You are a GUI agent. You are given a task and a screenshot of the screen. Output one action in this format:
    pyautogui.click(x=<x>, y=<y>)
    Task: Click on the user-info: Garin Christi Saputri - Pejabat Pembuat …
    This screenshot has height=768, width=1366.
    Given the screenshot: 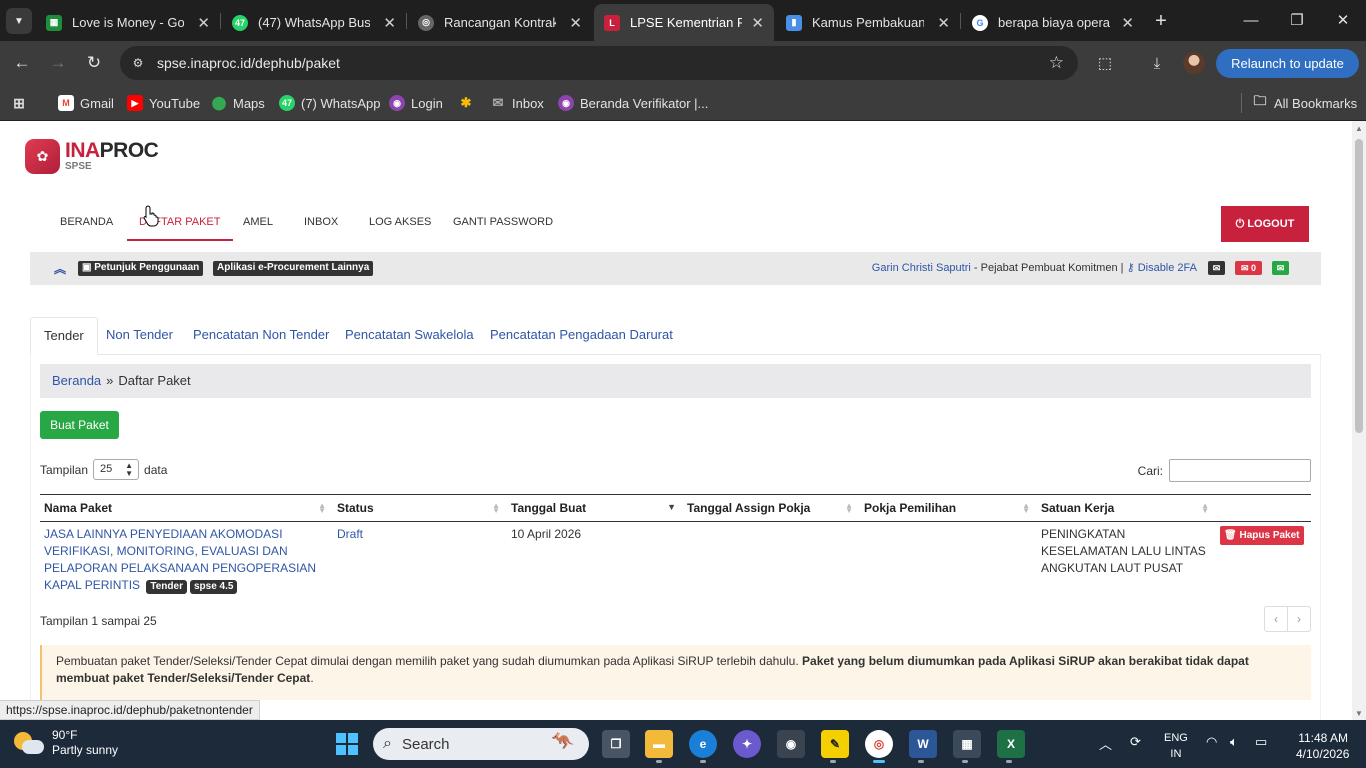 What is the action you would take?
    pyautogui.click(x=1034, y=267)
    